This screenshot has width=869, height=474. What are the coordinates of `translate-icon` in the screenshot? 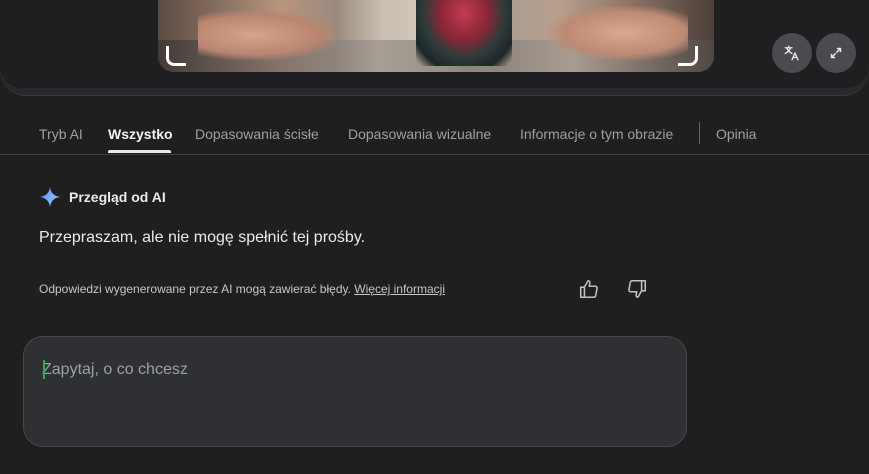 It's located at (791, 53).